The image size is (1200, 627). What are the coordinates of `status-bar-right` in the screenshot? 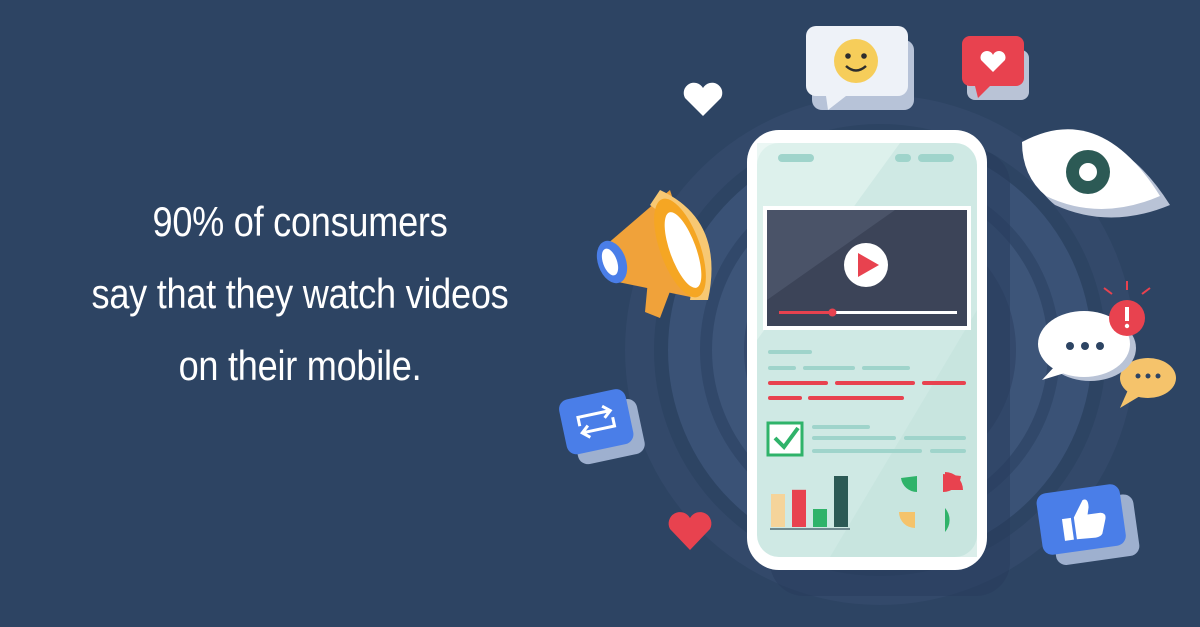 It's located at (936, 158).